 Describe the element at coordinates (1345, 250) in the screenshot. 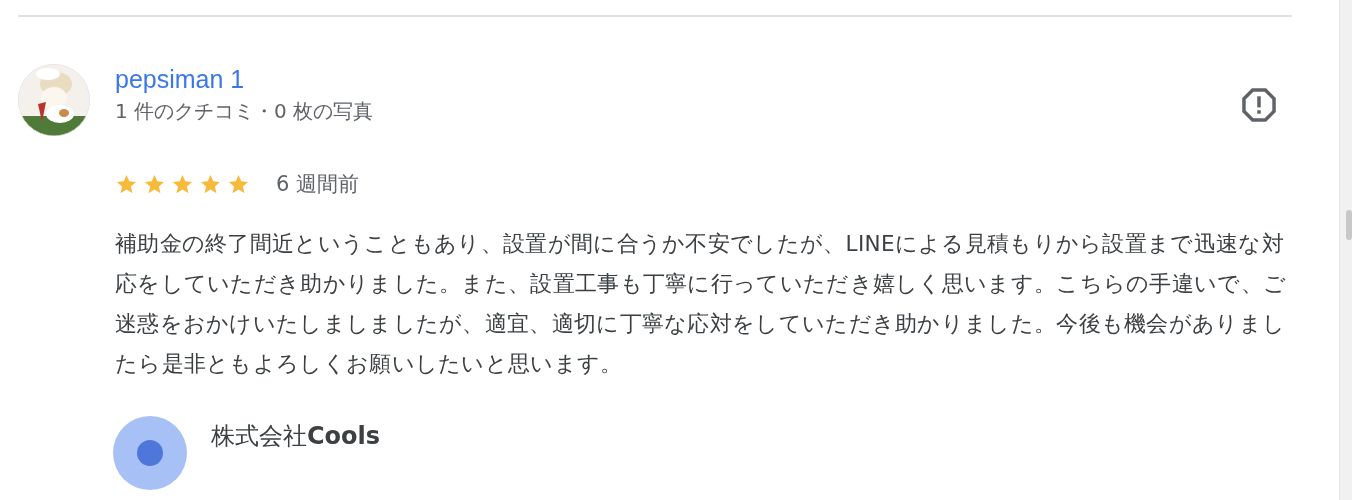

I see `scrollbar` at that location.